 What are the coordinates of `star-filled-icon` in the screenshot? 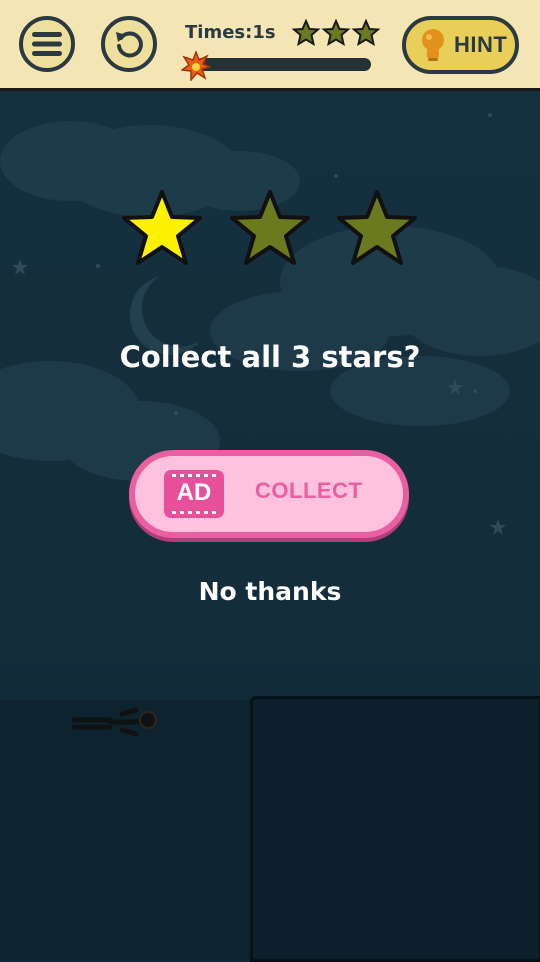 It's located at (162, 227).